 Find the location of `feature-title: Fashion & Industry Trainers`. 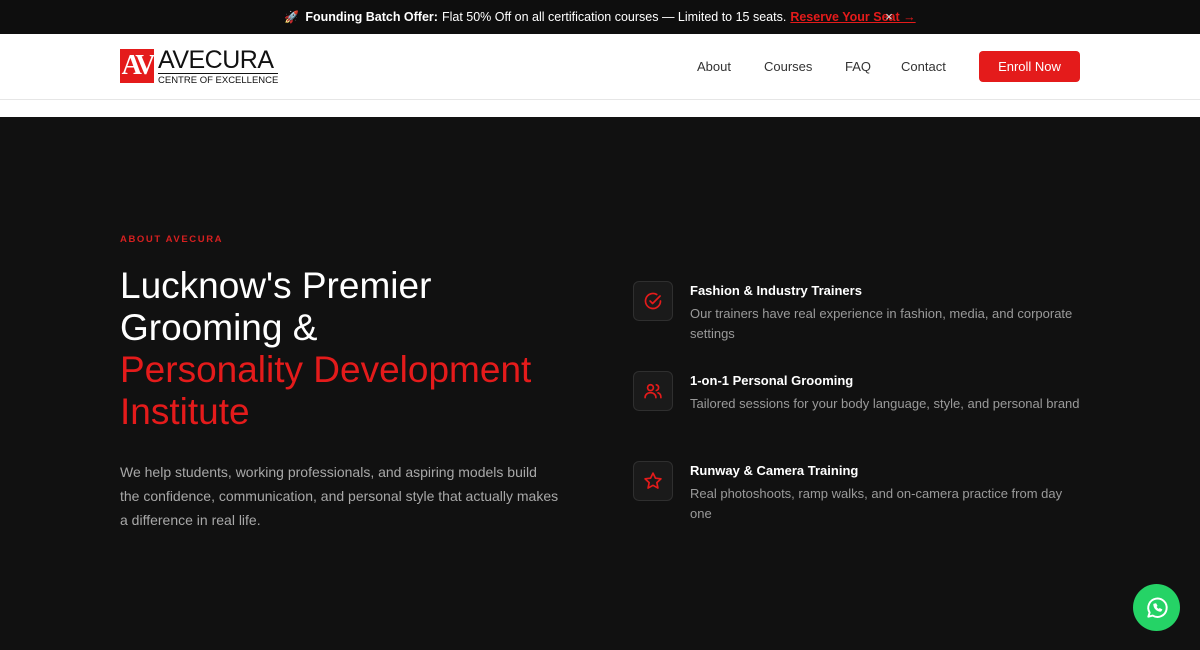

feature-title: Fashion & Industry Trainers is located at coordinates (776, 290).